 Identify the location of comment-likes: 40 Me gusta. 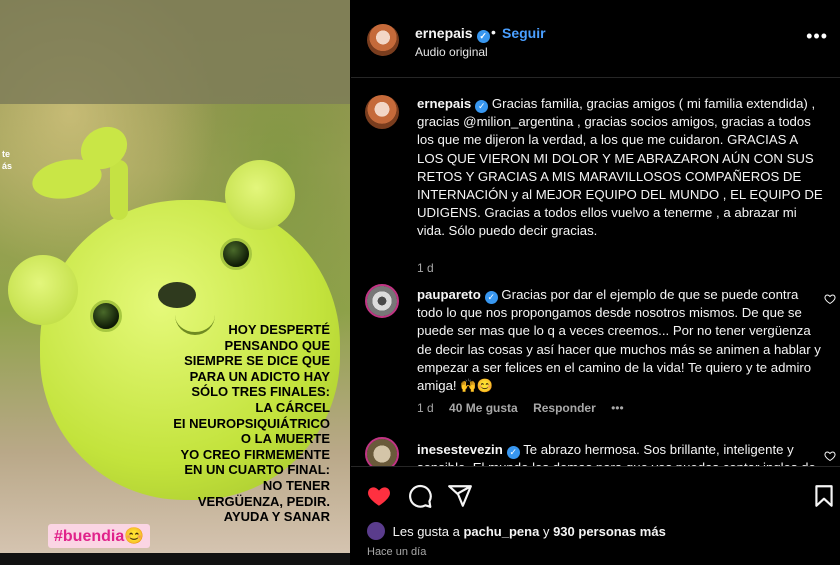
(483, 408).